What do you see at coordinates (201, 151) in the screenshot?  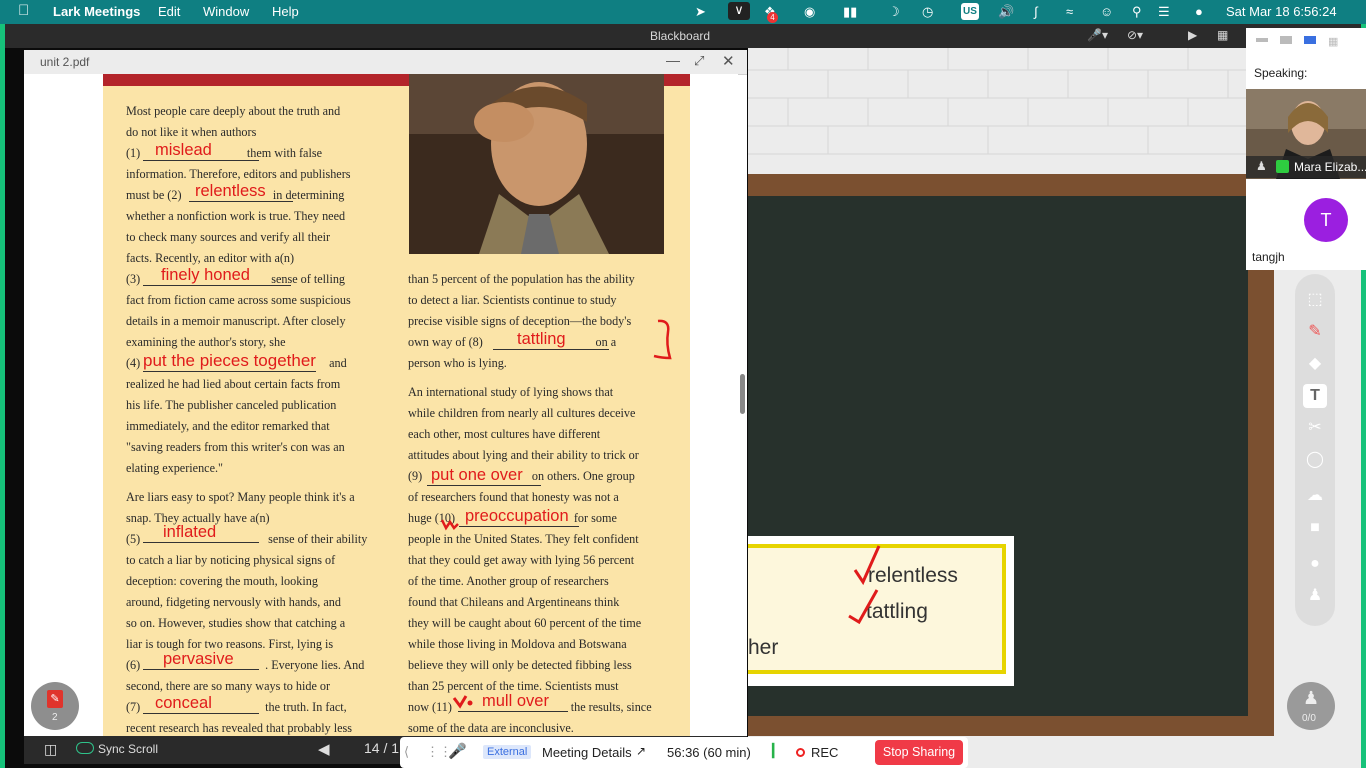 I see `answer-1: mislead` at bounding box center [201, 151].